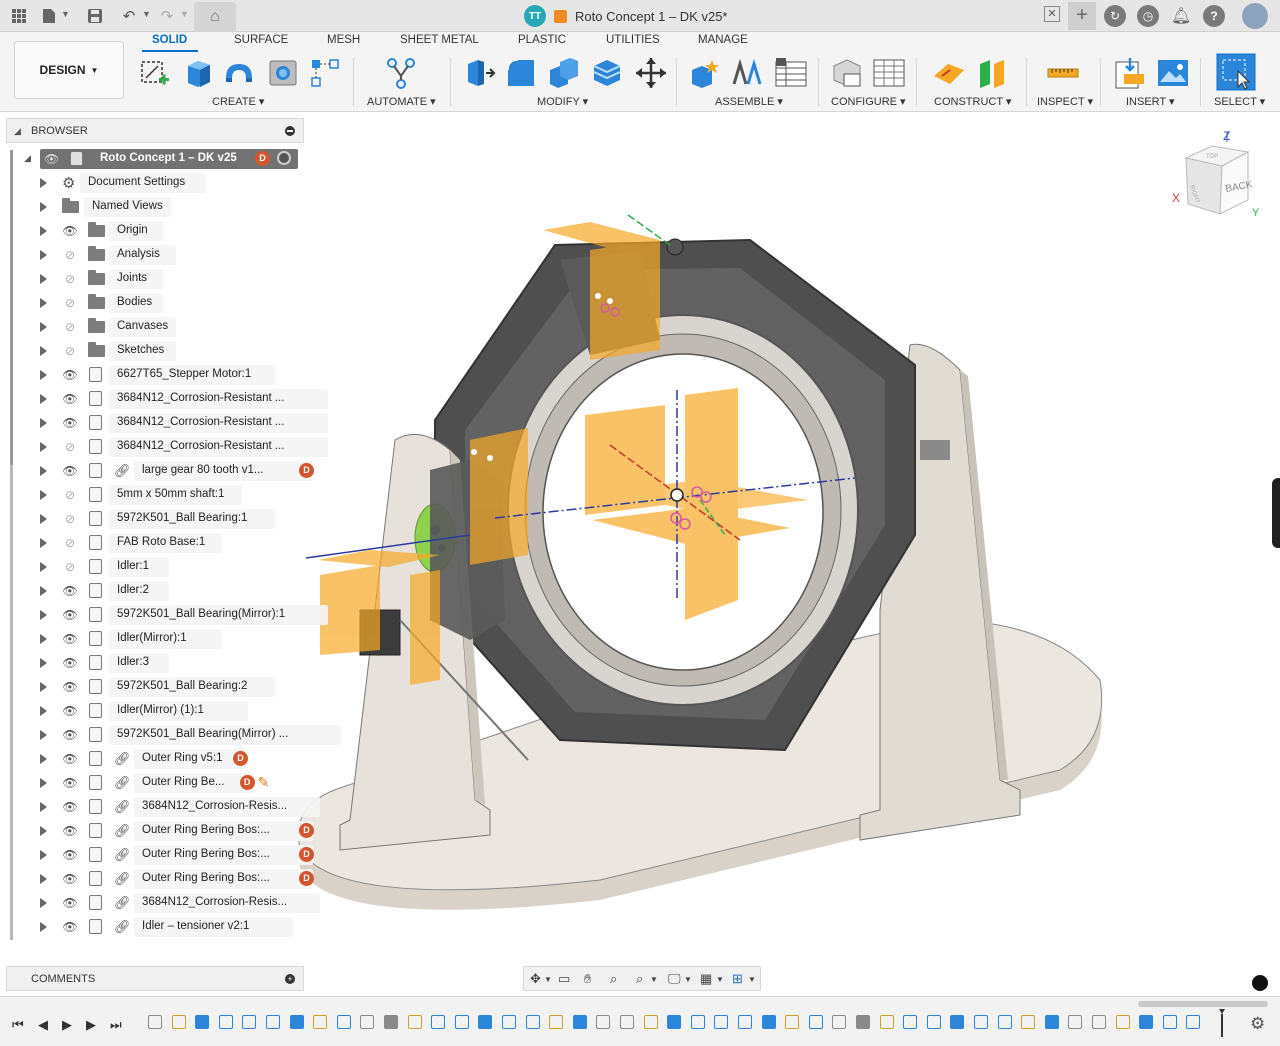 This screenshot has height=1046, width=1280. What do you see at coordinates (1082, 16) in the screenshot?
I see `new-tab-button: +` at bounding box center [1082, 16].